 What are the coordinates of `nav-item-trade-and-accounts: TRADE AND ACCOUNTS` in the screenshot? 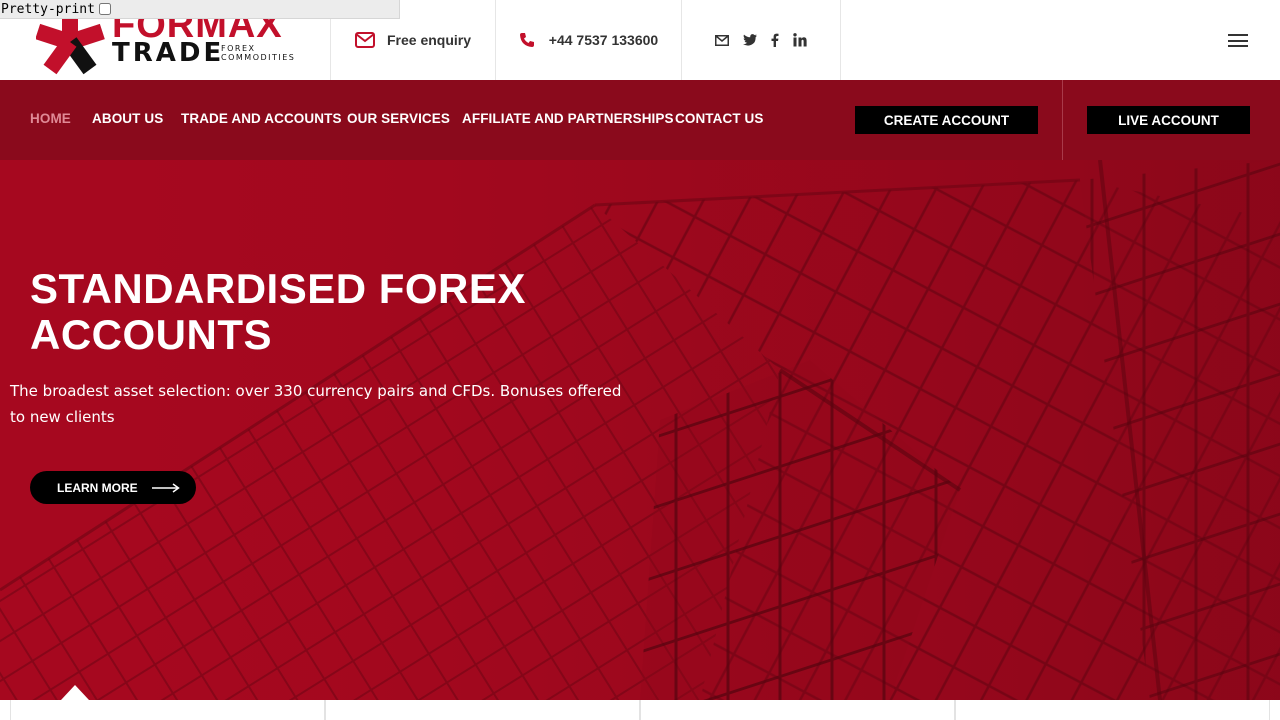 It's located at (261, 118).